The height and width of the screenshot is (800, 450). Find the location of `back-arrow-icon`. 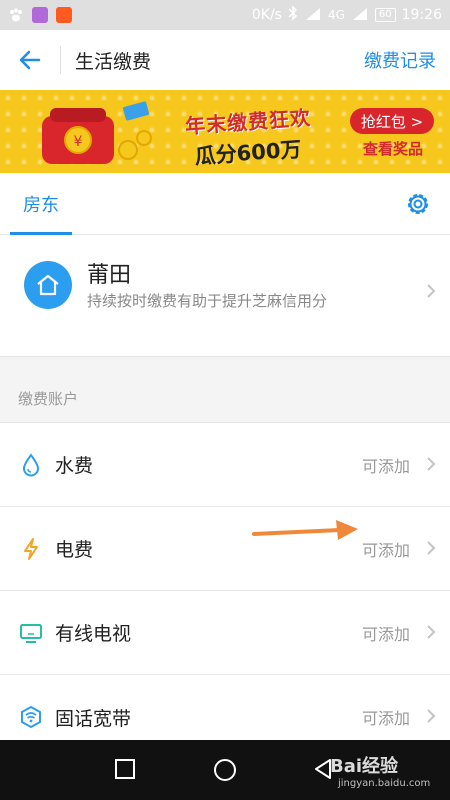

back-arrow-icon is located at coordinates (30, 60).